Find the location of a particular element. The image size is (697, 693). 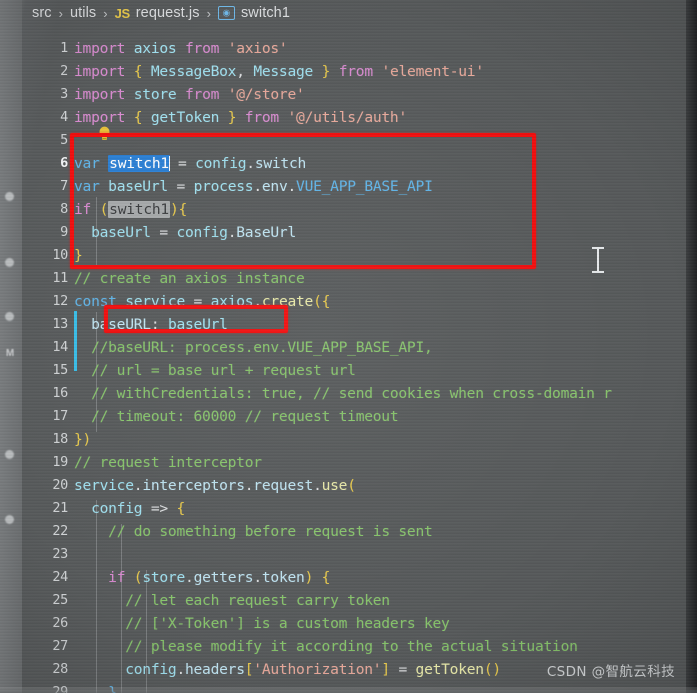

line-number: 11 is located at coordinates (60, 278).